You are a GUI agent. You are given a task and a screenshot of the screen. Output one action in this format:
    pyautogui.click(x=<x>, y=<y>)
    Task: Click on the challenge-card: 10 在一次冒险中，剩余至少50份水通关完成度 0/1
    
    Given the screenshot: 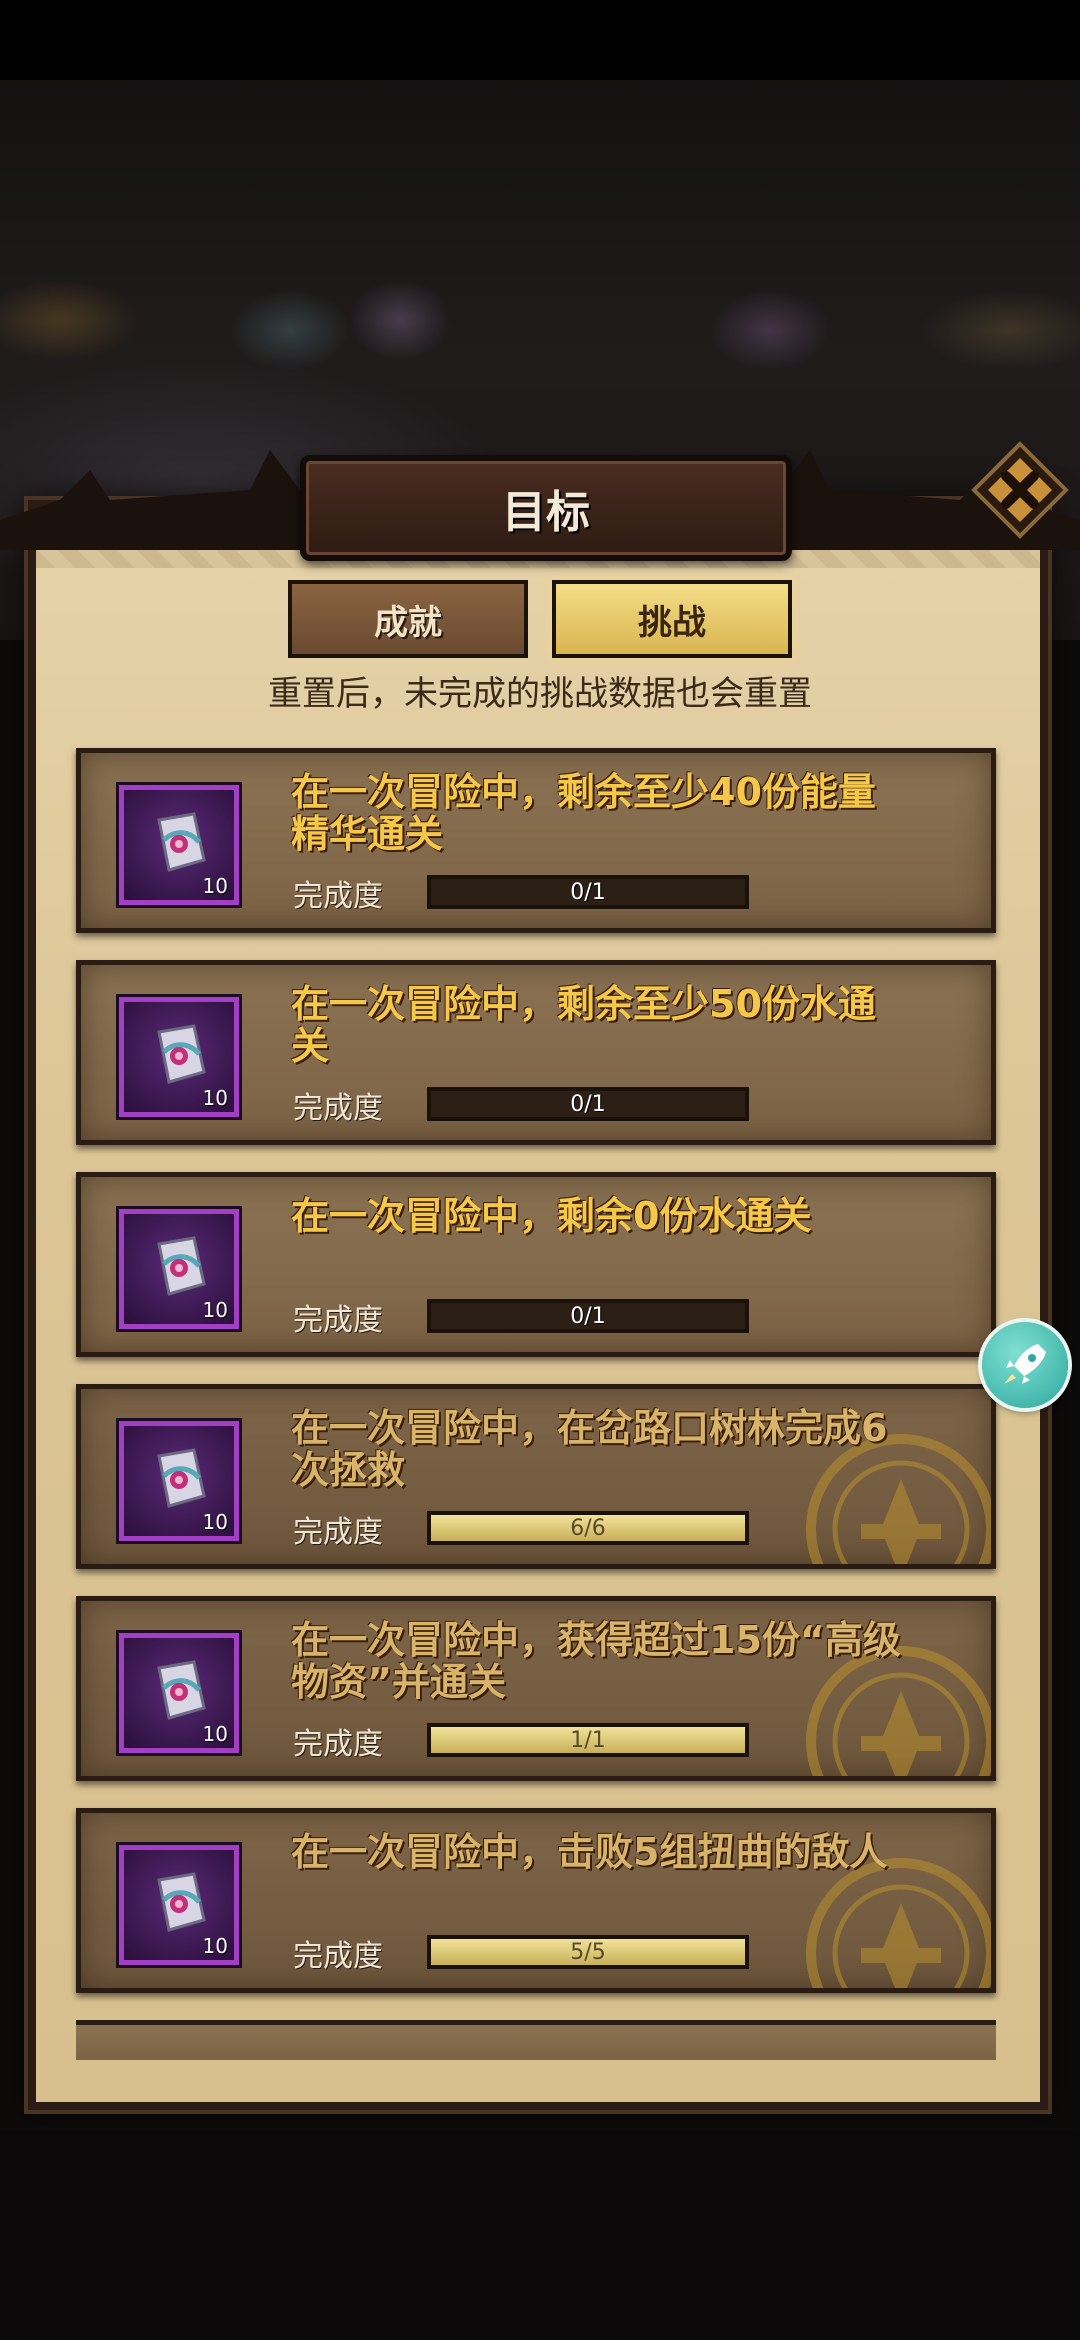 What is the action you would take?
    pyautogui.click(x=536, y=1052)
    